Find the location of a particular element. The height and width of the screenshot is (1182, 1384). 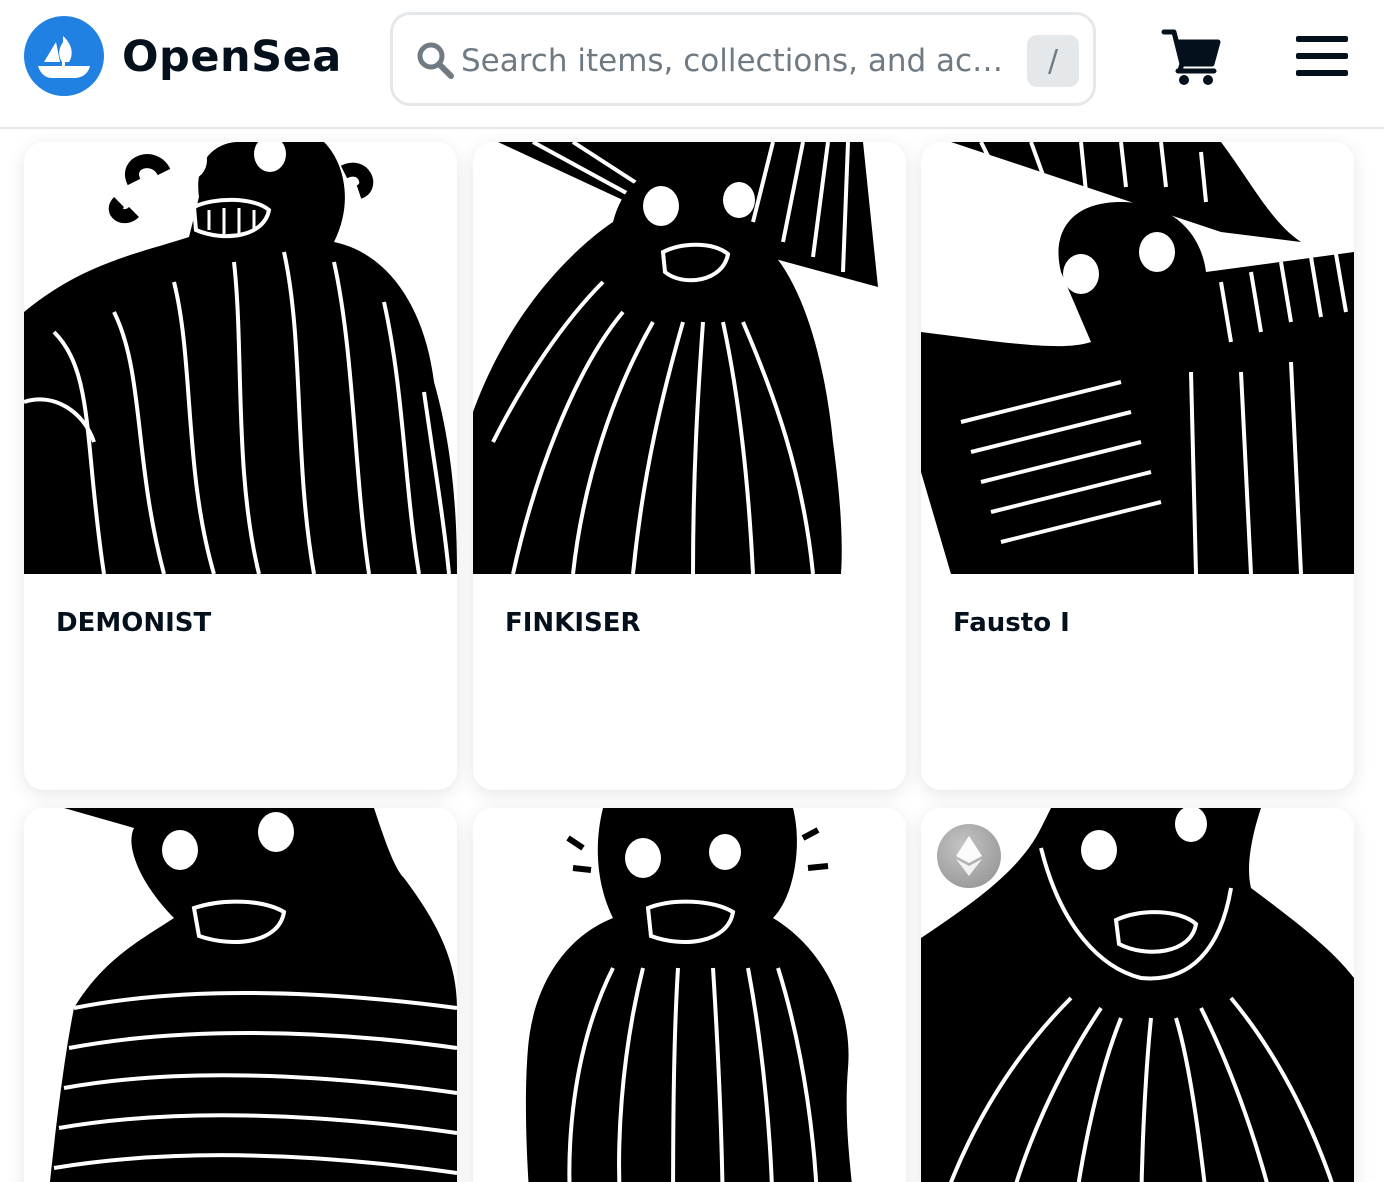

search-input is located at coordinates (741, 61).